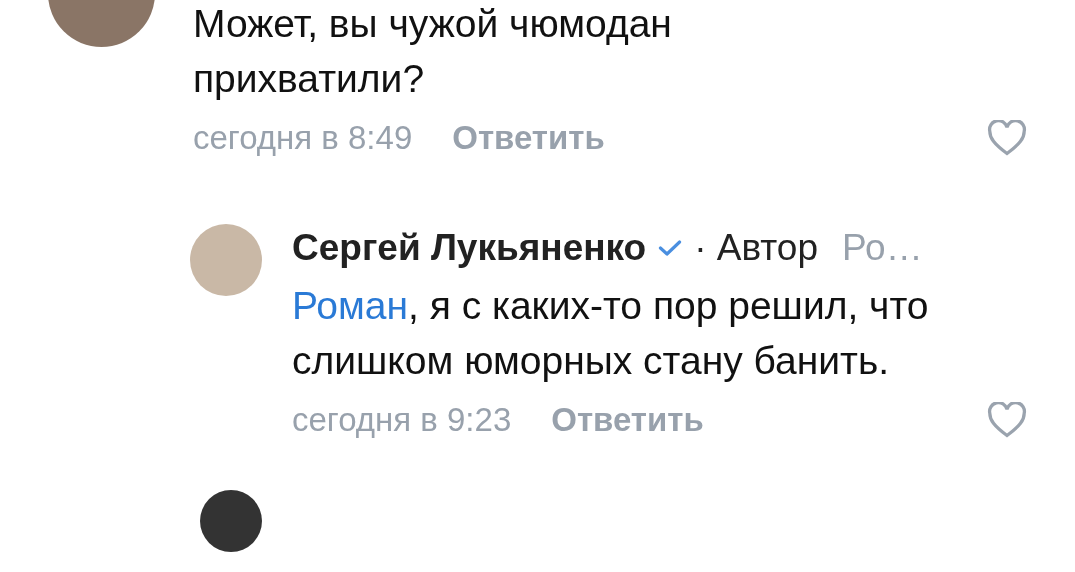  What do you see at coordinates (402, 420) in the screenshot?
I see `comment-time: сегодня в 9:23` at bounding box center [402, 420].